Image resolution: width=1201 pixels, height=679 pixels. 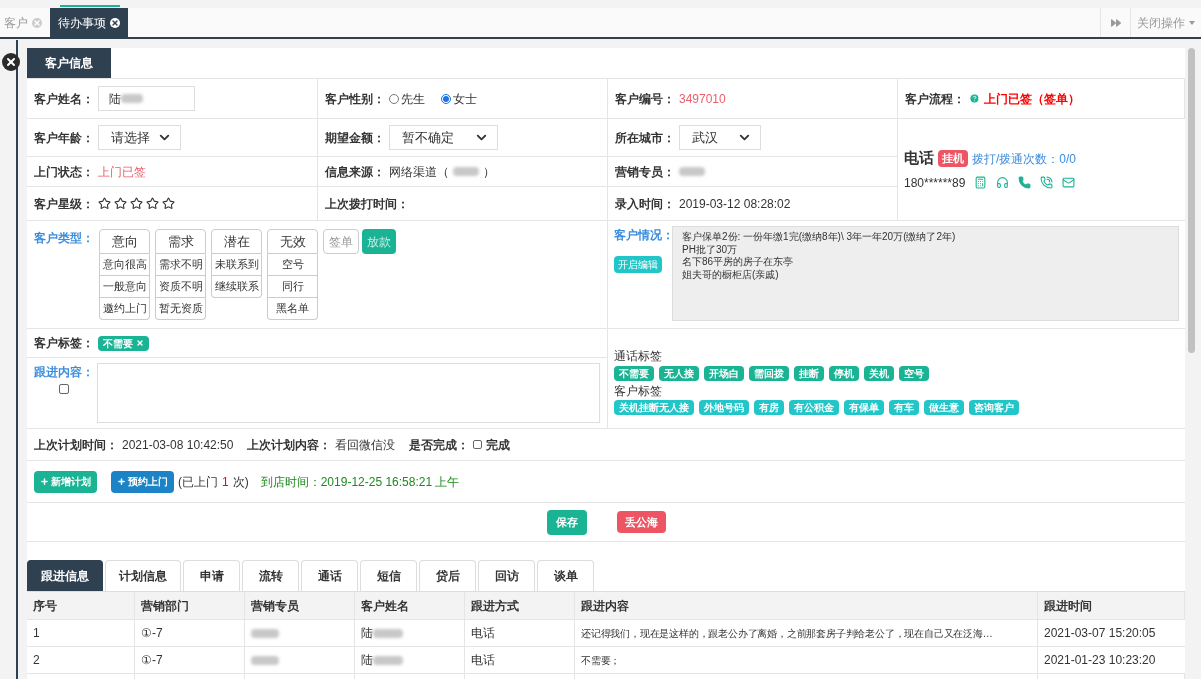 What do you see at coordinates (410, 606) in the screenshot?
I see `column-header: 客户姓名` at bounding box center [410, 606].